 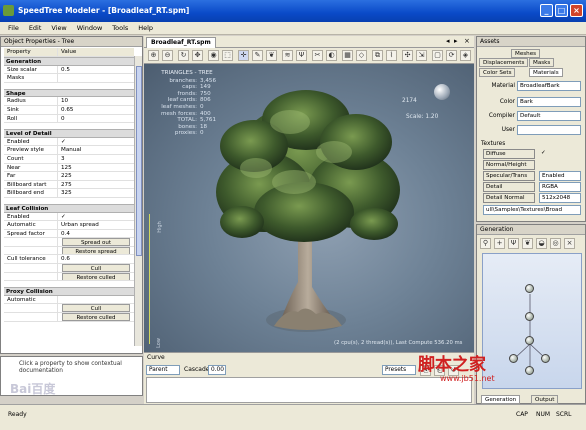 I want to click on property-value: 0, so click(x=96, y=119).